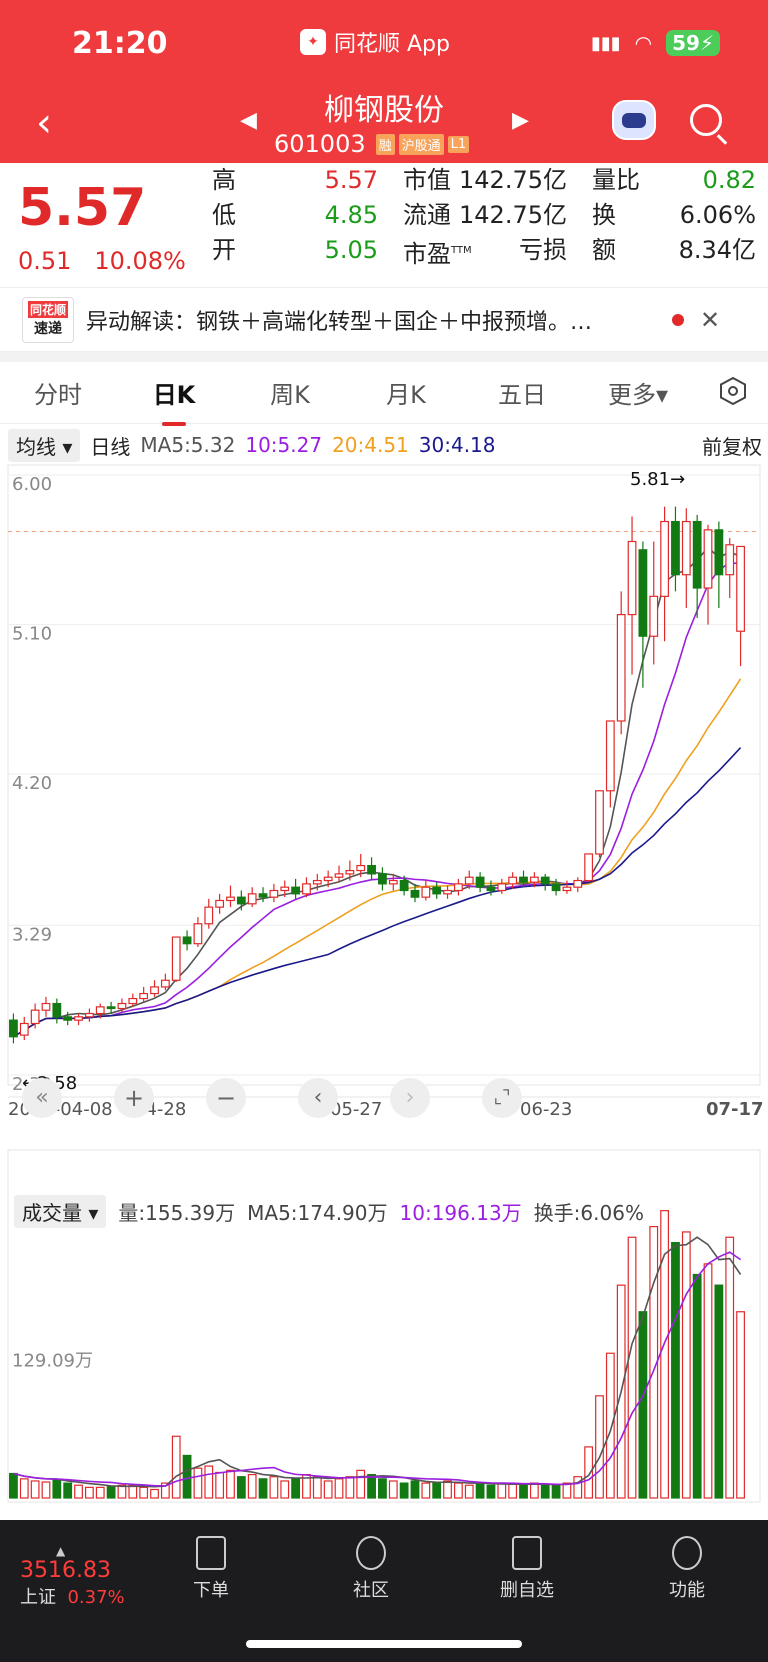 This screenshot has width=768, height=1662. I want to click on search-icon, so click(706, 120).